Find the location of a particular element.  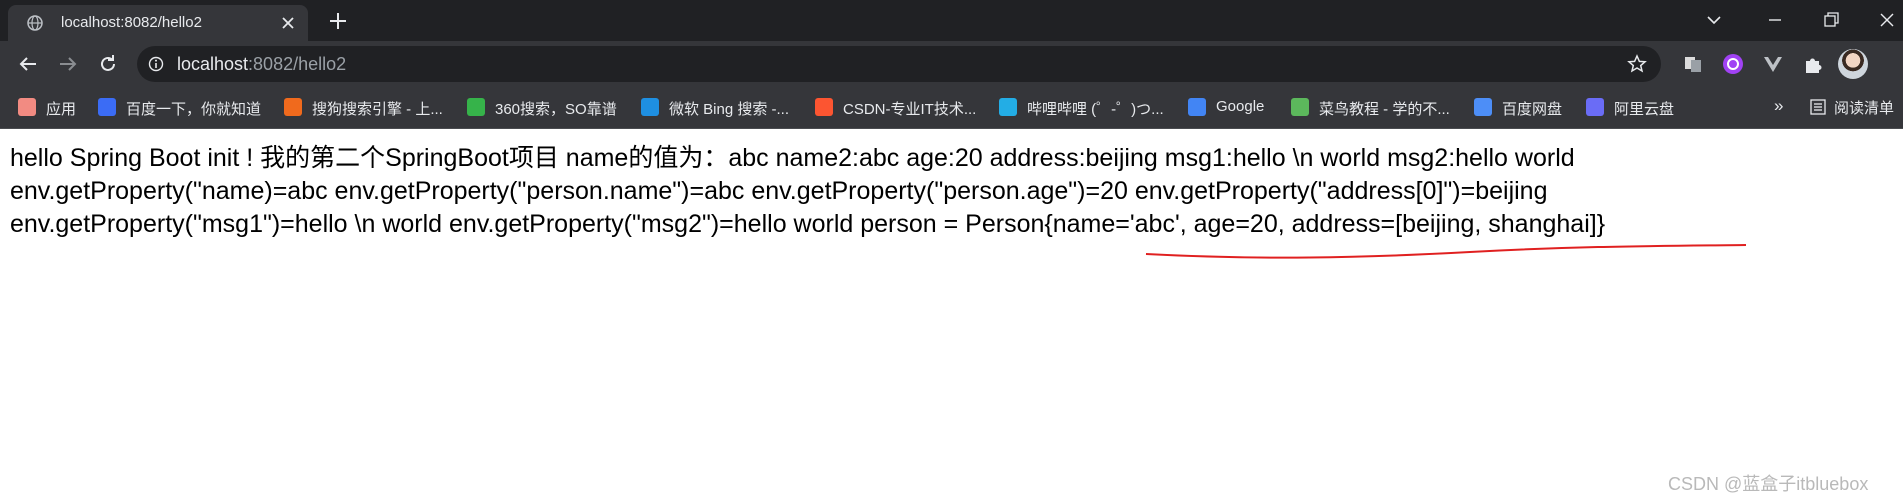

bookmark-label: Google is located at coordinates (1240, 106).